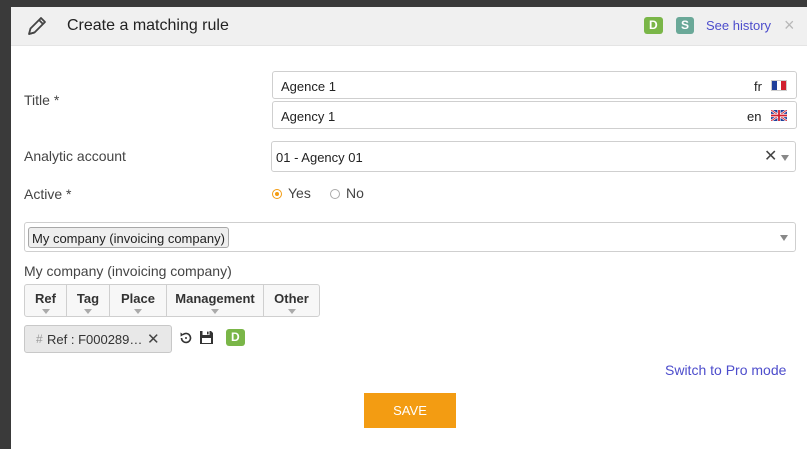 Image resolution: width=807 pixels, height=449 pixels. I want to click on uk-flag-icon, so click(779, 115).